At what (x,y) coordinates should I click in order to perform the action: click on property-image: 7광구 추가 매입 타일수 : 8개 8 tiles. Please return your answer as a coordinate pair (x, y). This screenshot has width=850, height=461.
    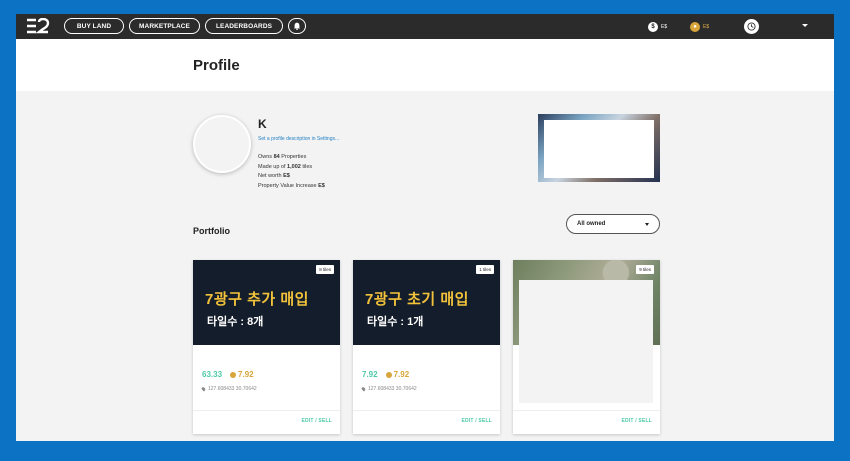
    Looking at the image, I should click on (266, 302).